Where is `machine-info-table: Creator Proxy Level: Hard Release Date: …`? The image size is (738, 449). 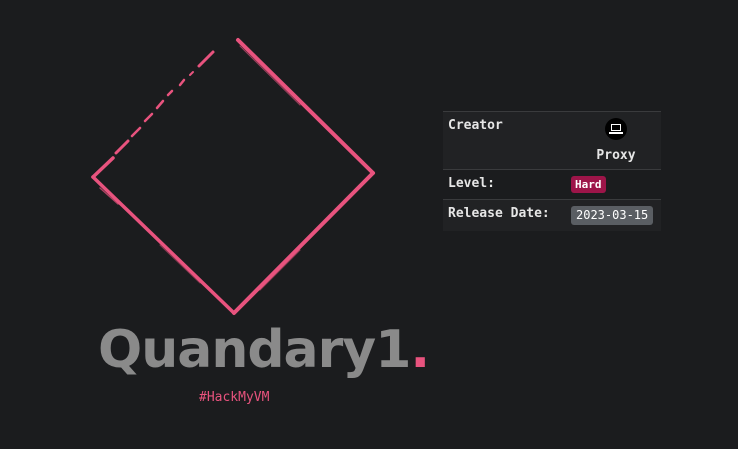
machine-info-table: Creator Proxy Level: Hard Release Date: … is located at coordinates (552, 171).